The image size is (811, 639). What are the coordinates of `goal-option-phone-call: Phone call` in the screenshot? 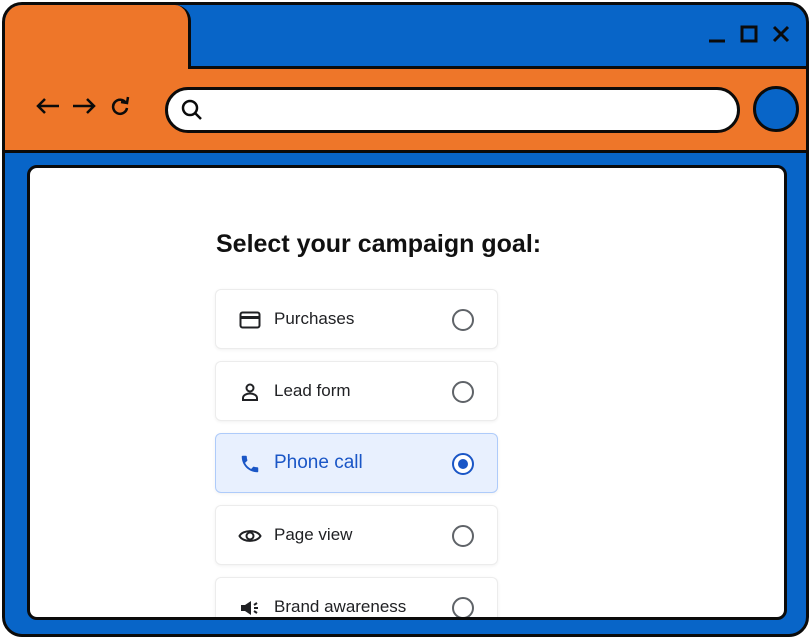 It's located at (356, 463).